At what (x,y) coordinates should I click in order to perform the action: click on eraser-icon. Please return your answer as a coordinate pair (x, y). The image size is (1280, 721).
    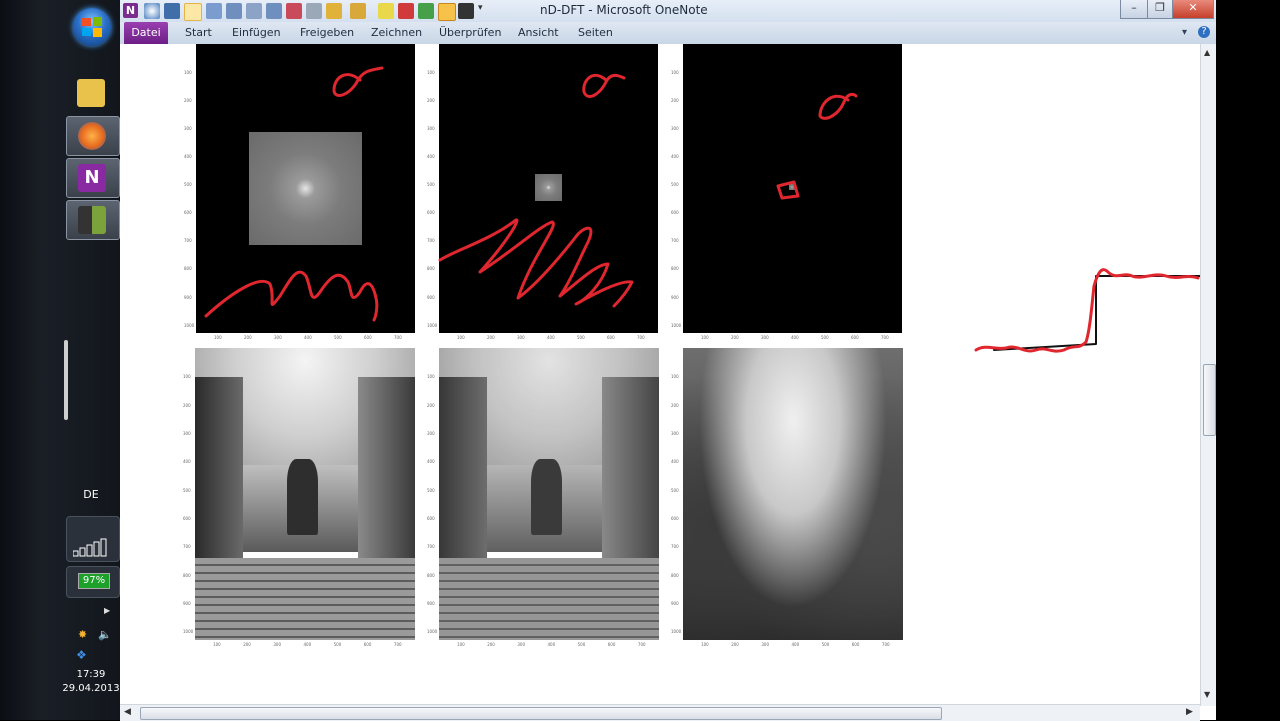
    Looking at the image, I should click on (294, 11).